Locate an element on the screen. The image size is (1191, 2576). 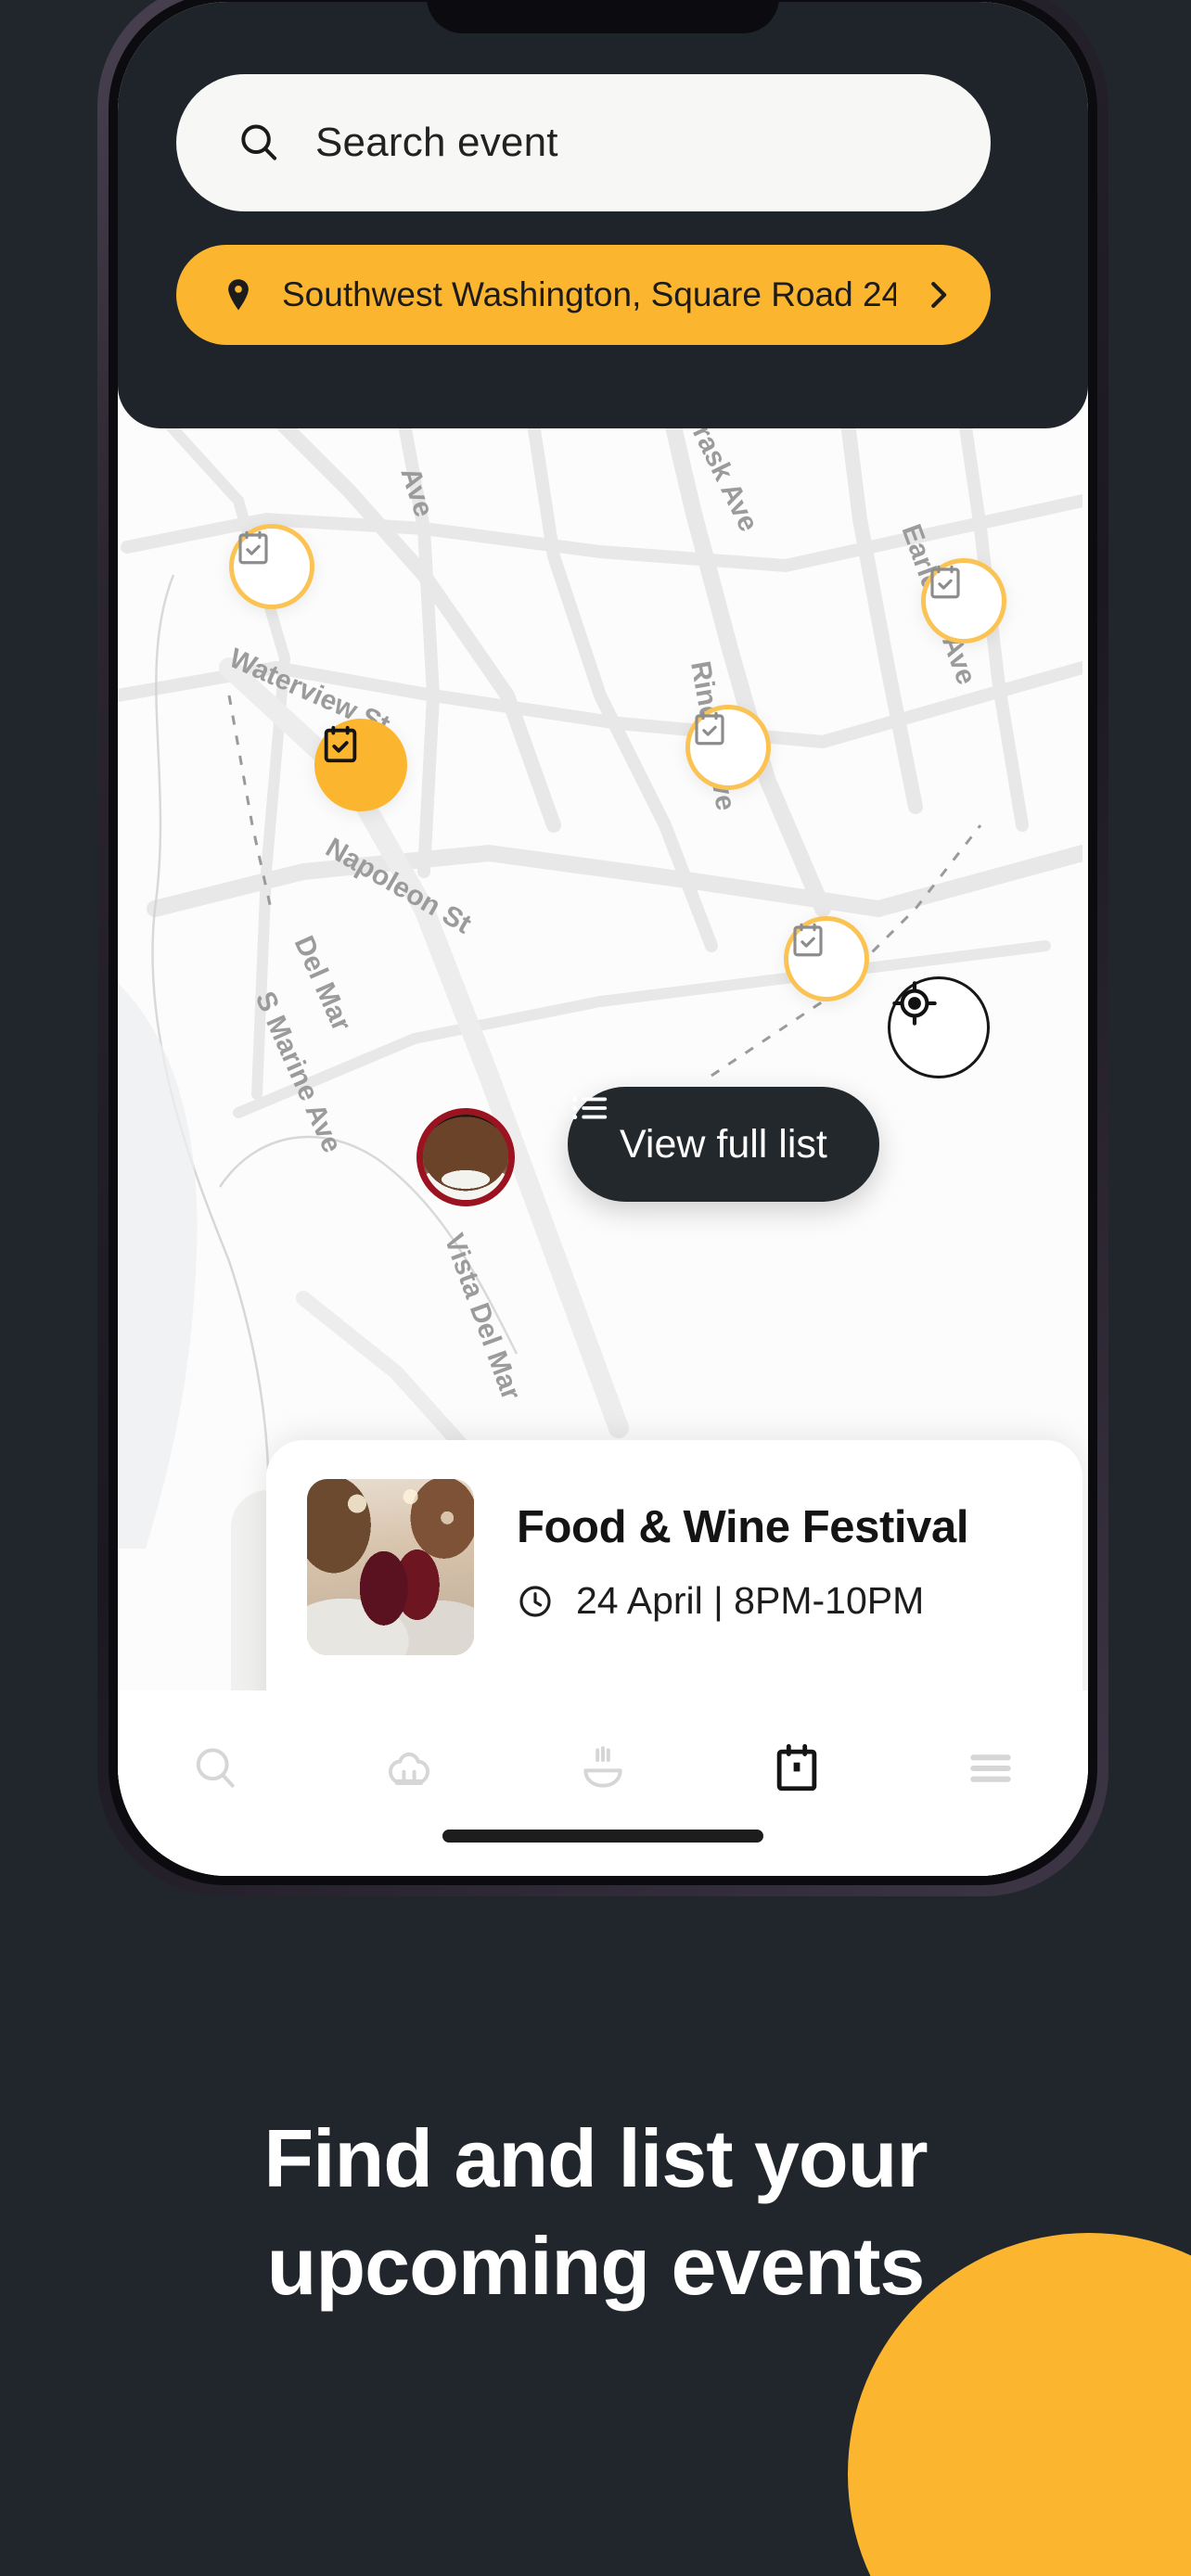
search-input: Search event is located at coordinates (437, 143).